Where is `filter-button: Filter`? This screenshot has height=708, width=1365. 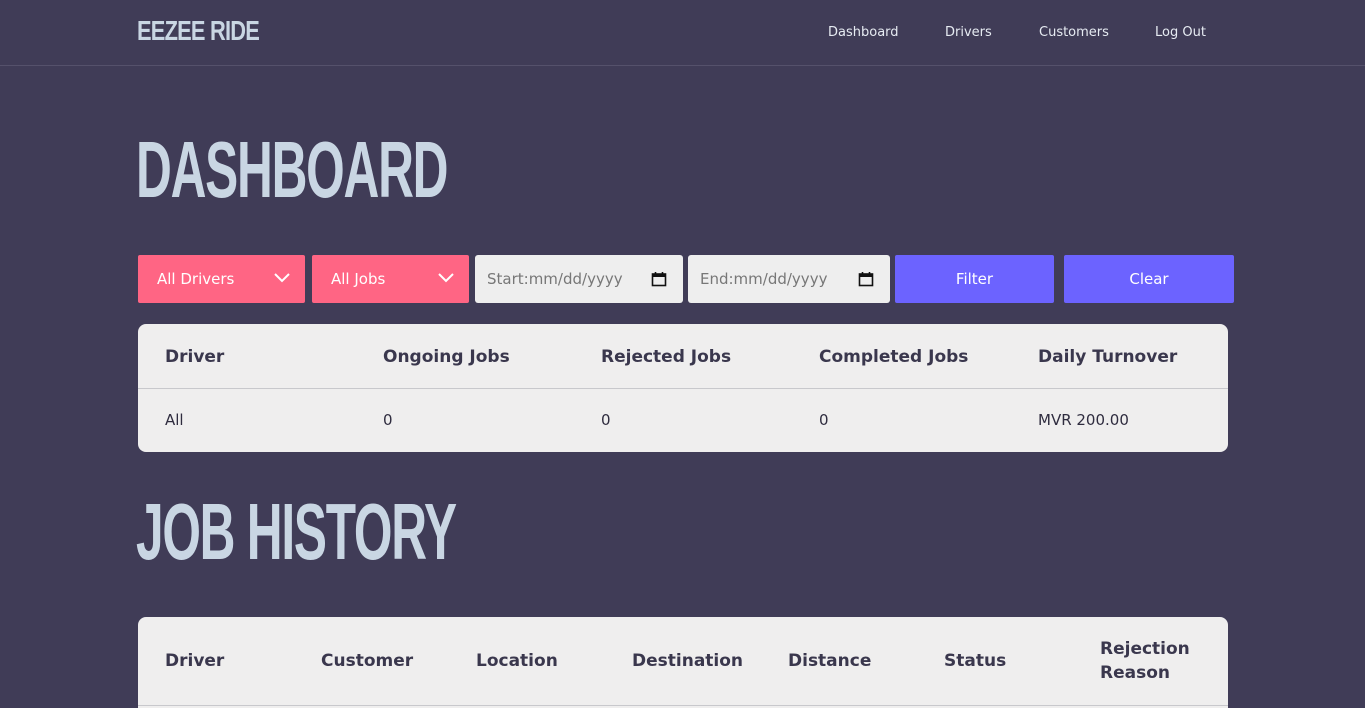 filter-button: Filter is located at coordinates (974, 279).